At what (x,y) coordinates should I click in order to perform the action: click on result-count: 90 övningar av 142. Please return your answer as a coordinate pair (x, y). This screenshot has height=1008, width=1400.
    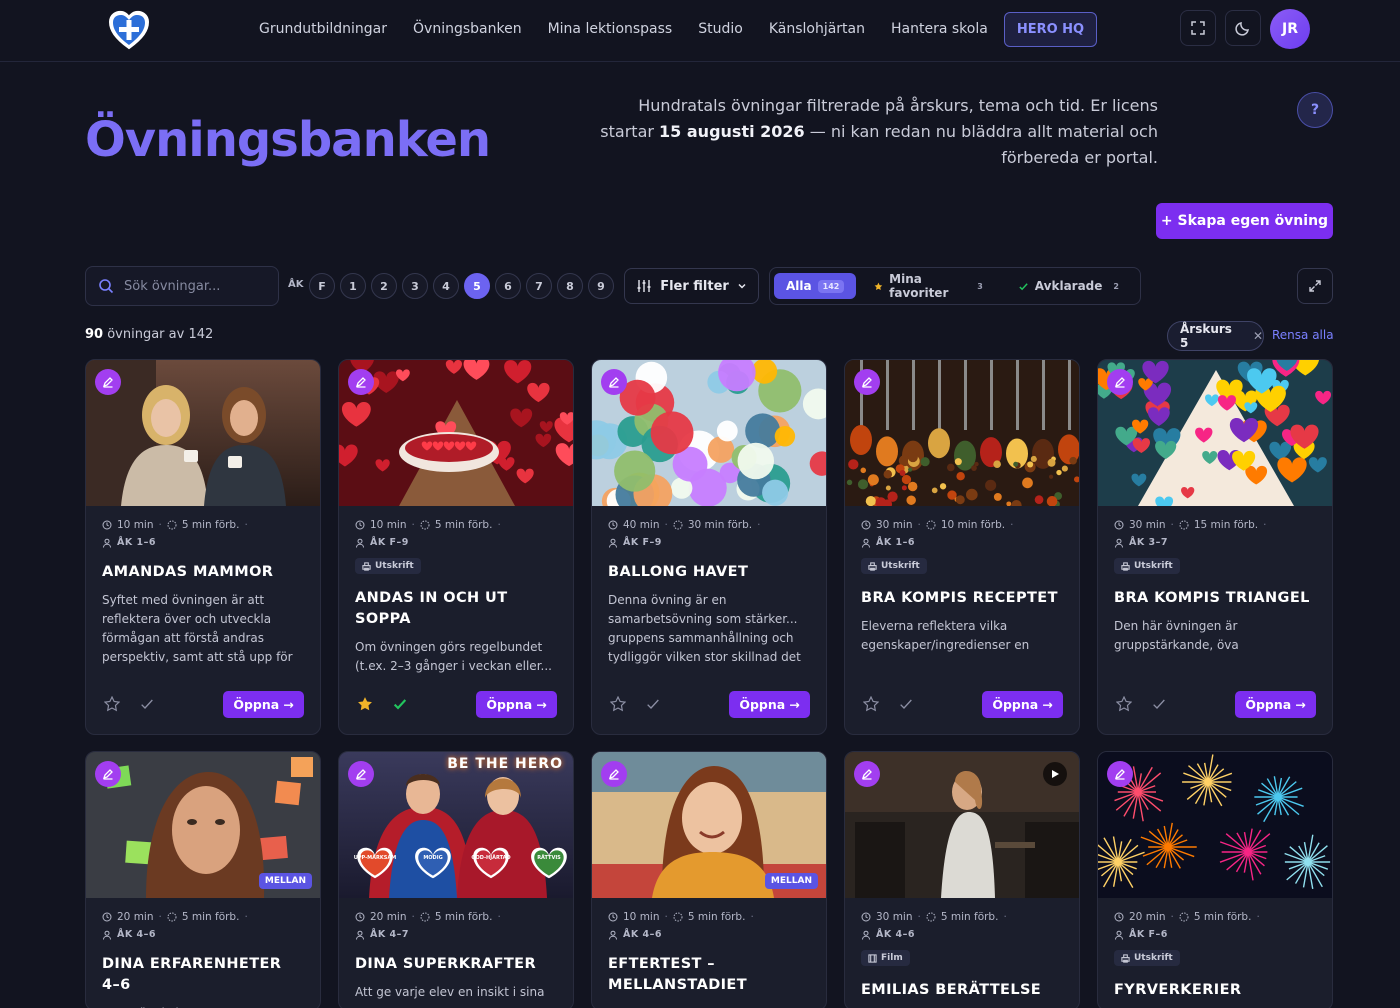
    Looking at the image, I should click on (149, 334).